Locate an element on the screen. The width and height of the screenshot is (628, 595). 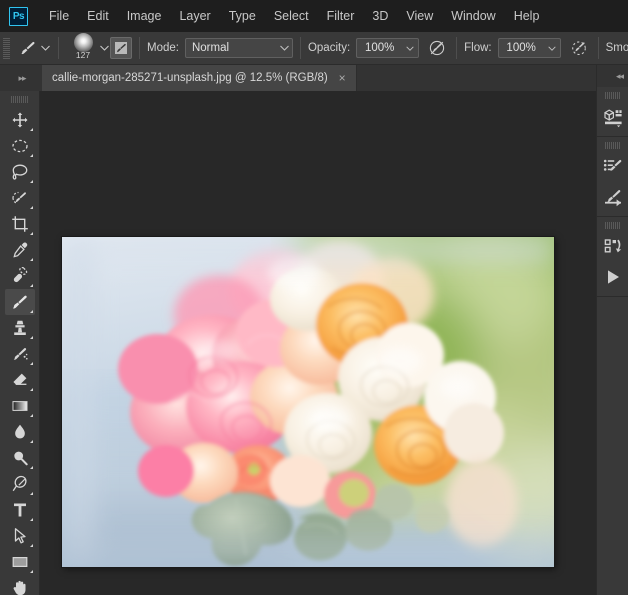
brush-settings-caret-icon is located at coordinates (104, 48).